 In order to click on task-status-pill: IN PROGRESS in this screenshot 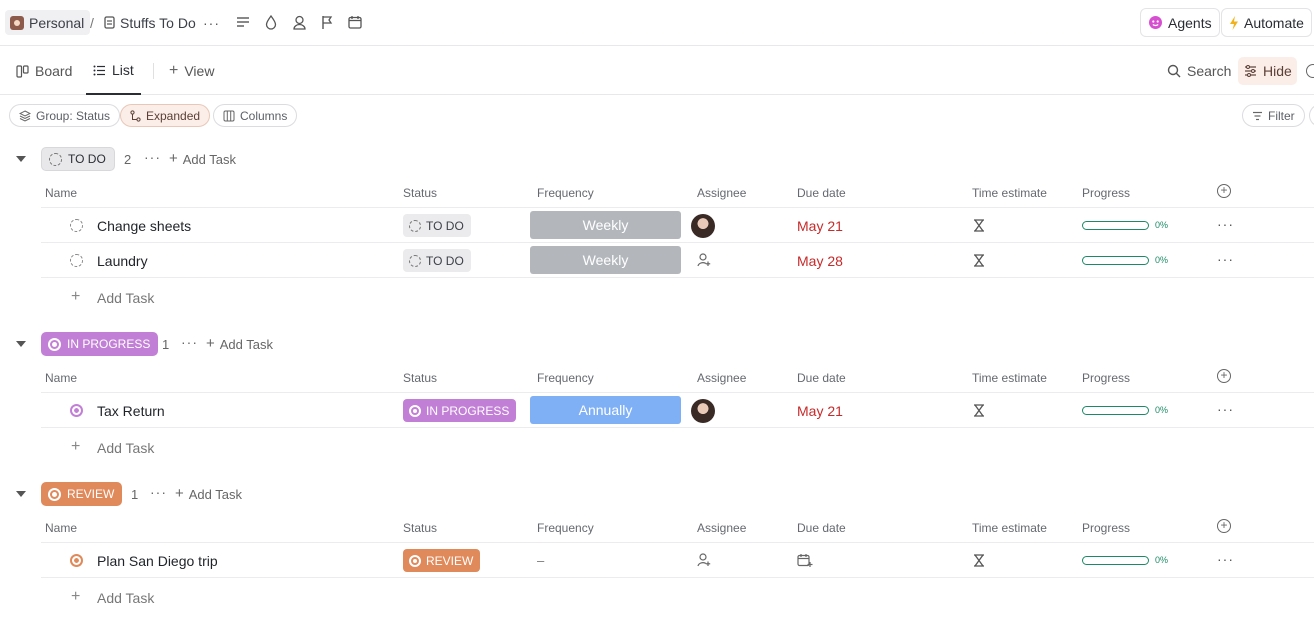, I will do `click(460, 410)`.